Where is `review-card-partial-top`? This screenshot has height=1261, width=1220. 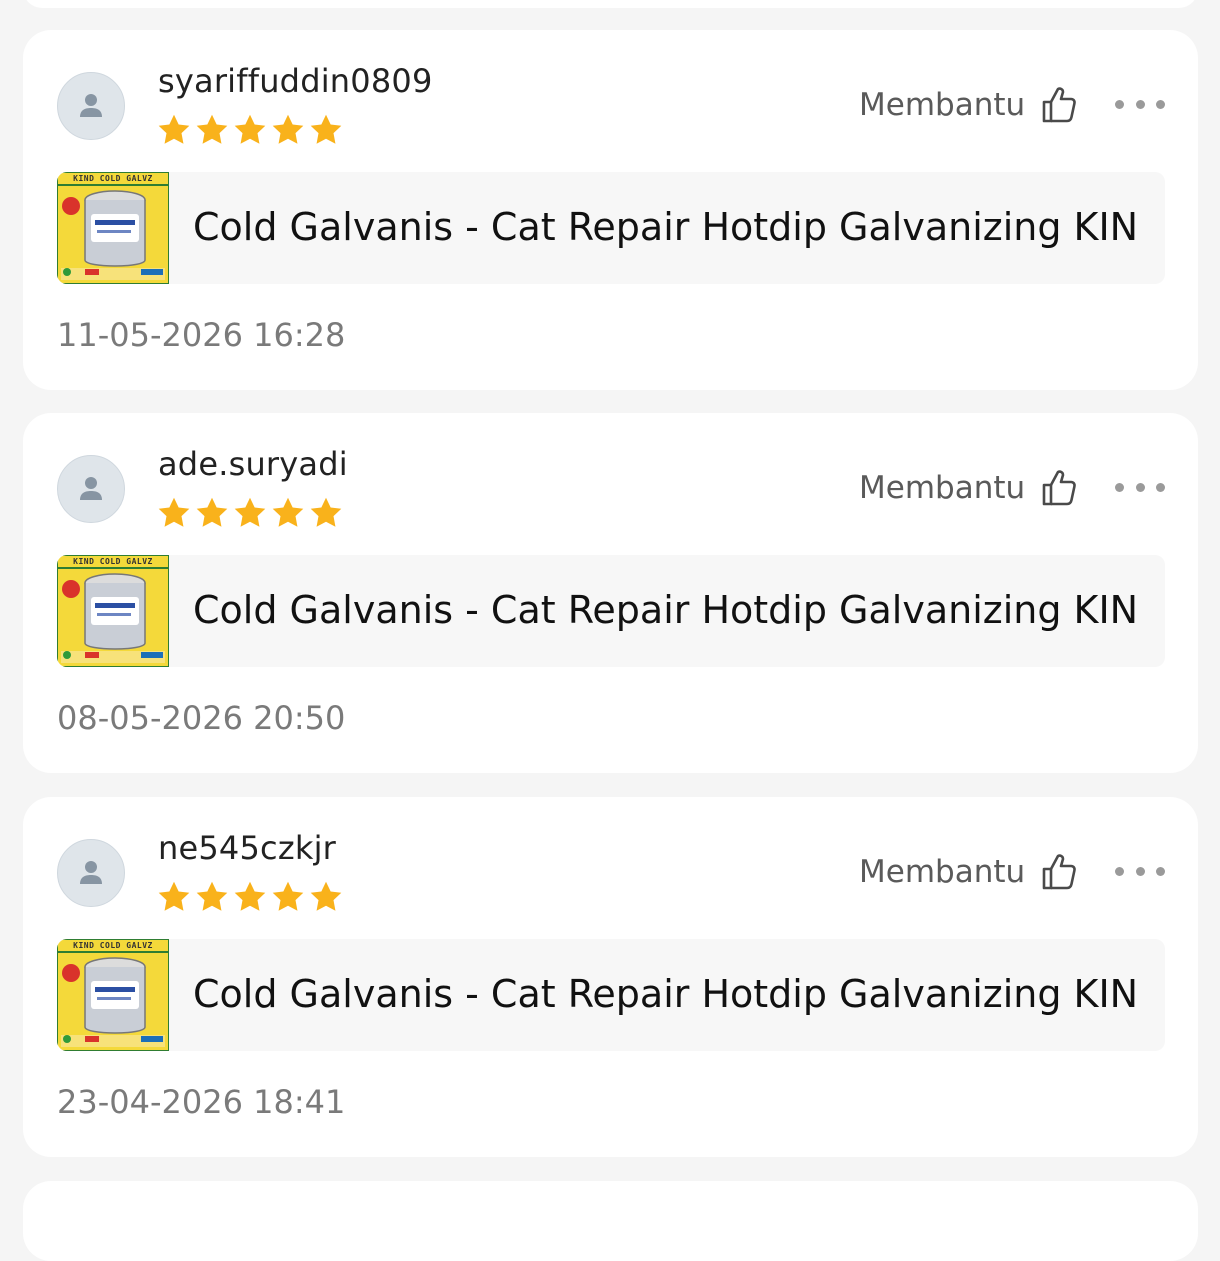
review-card-partial-top is located at coordinates (610, 4).